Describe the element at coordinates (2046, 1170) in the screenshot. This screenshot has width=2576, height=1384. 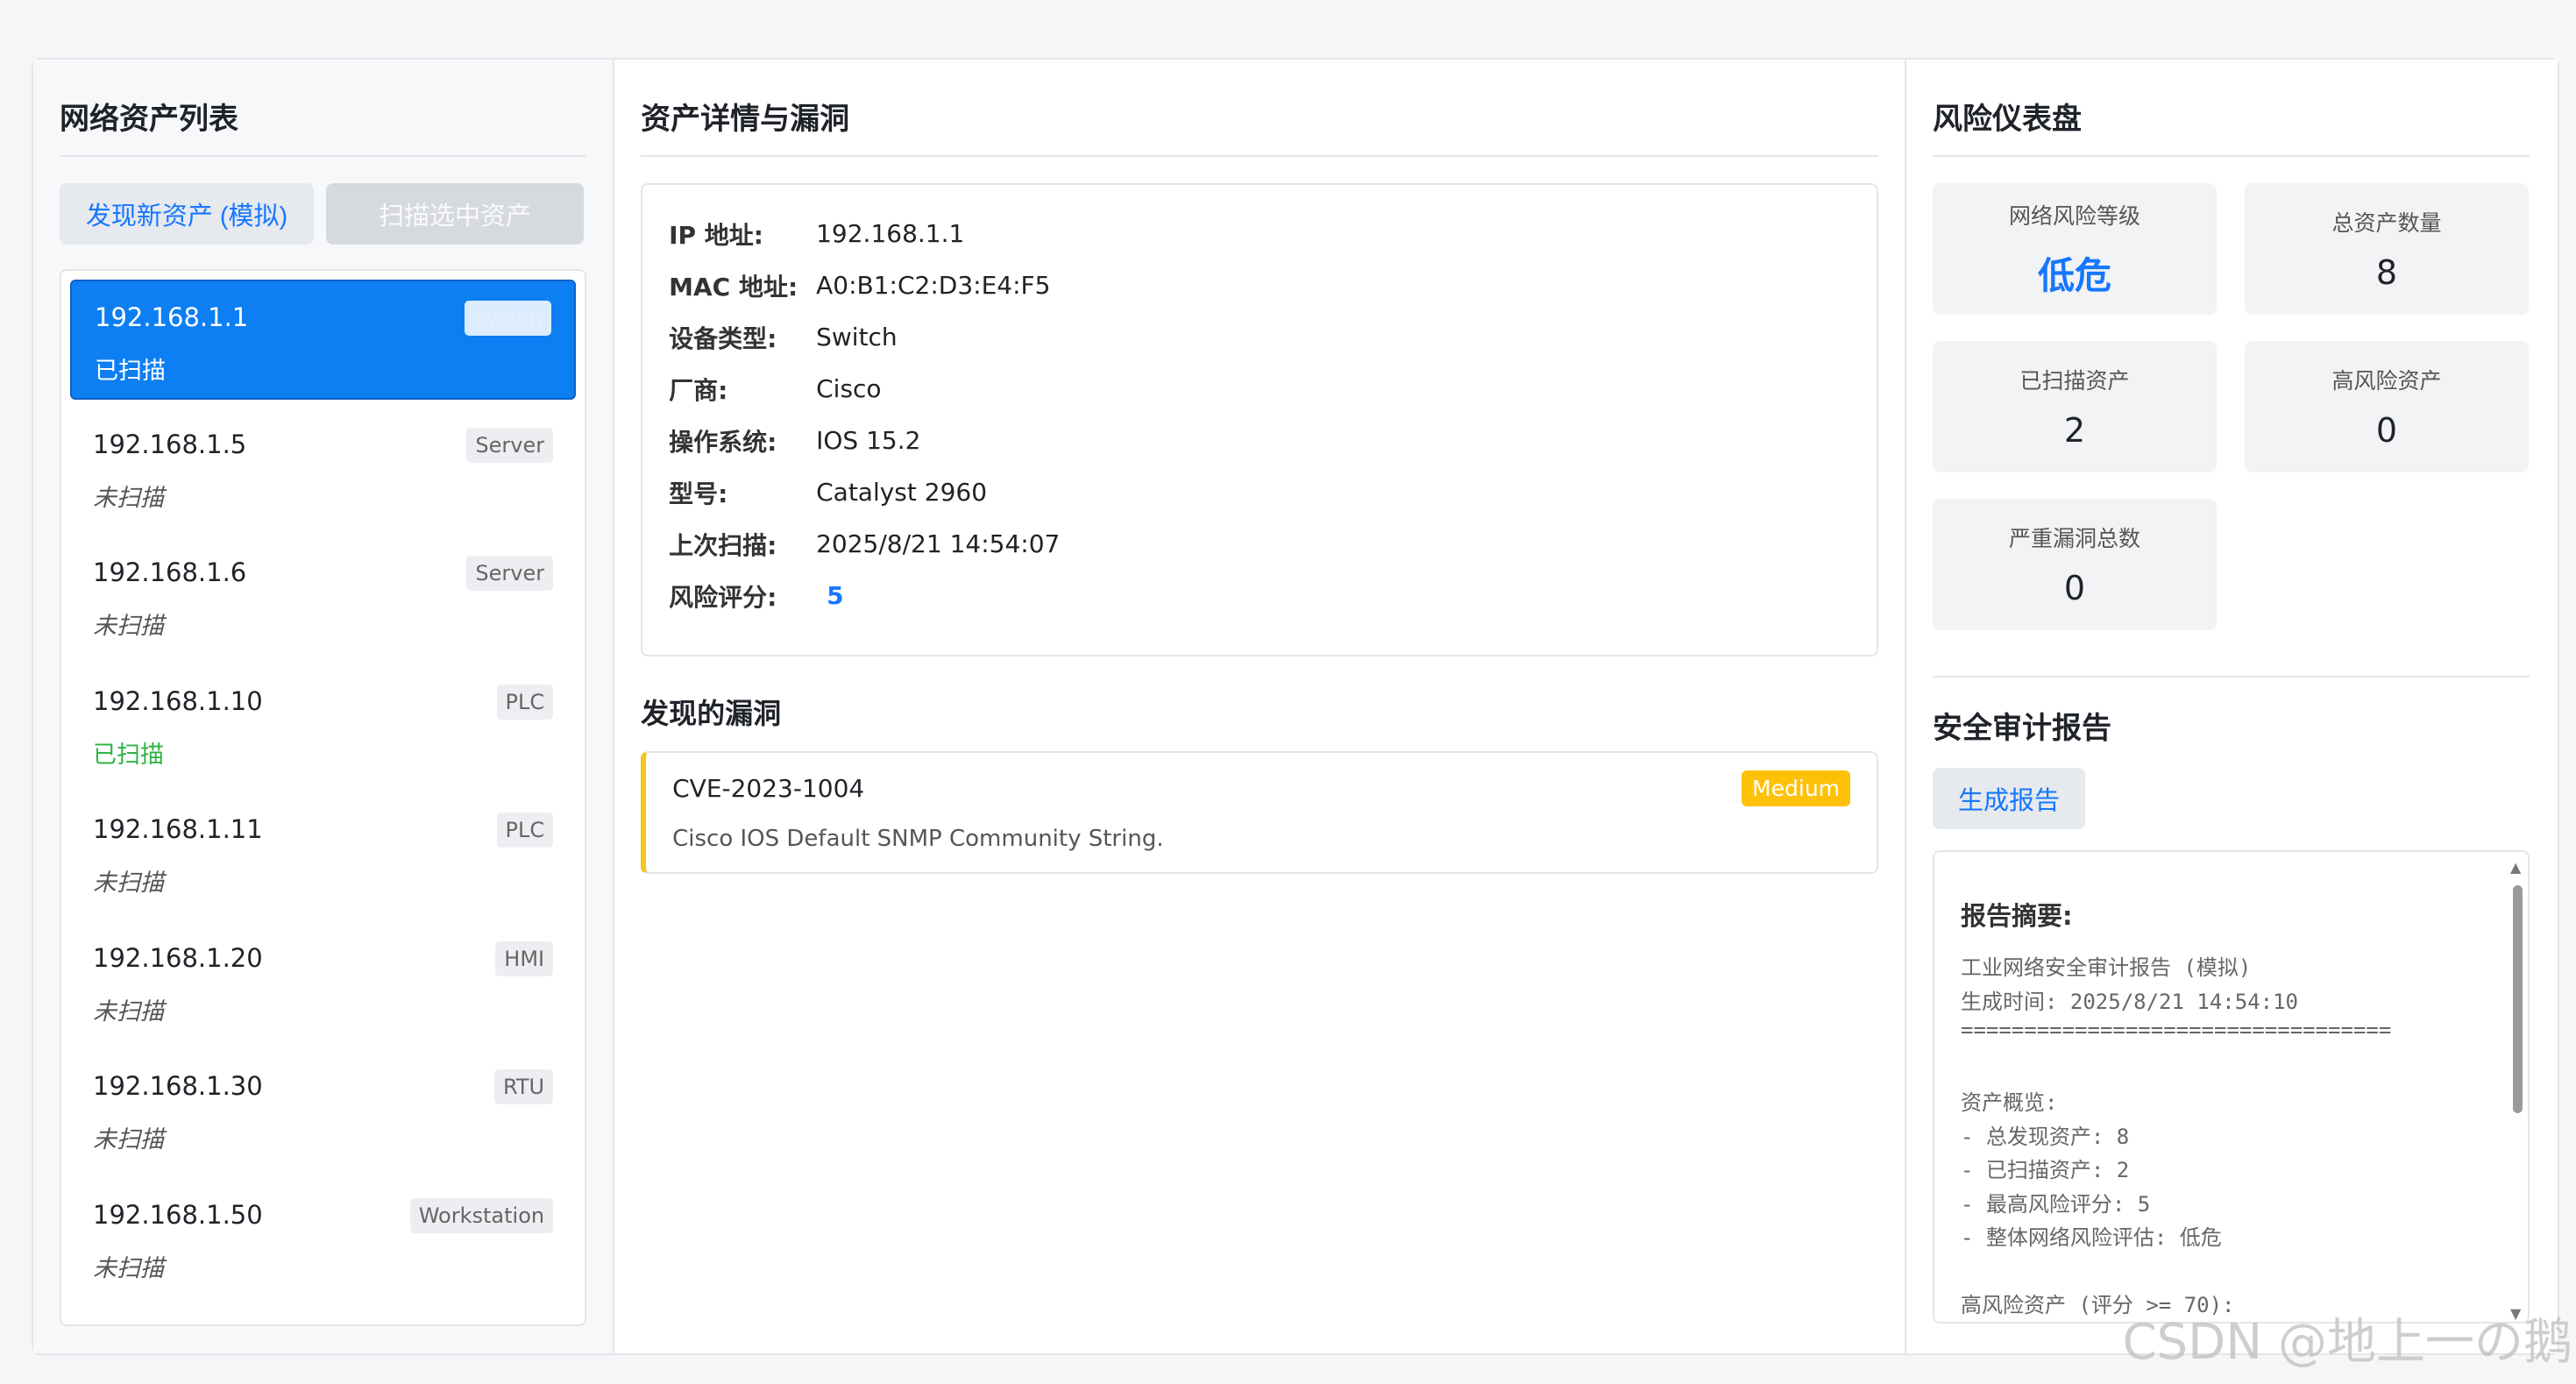
I see `report-line: - 已扫描资产: 2` at that location.